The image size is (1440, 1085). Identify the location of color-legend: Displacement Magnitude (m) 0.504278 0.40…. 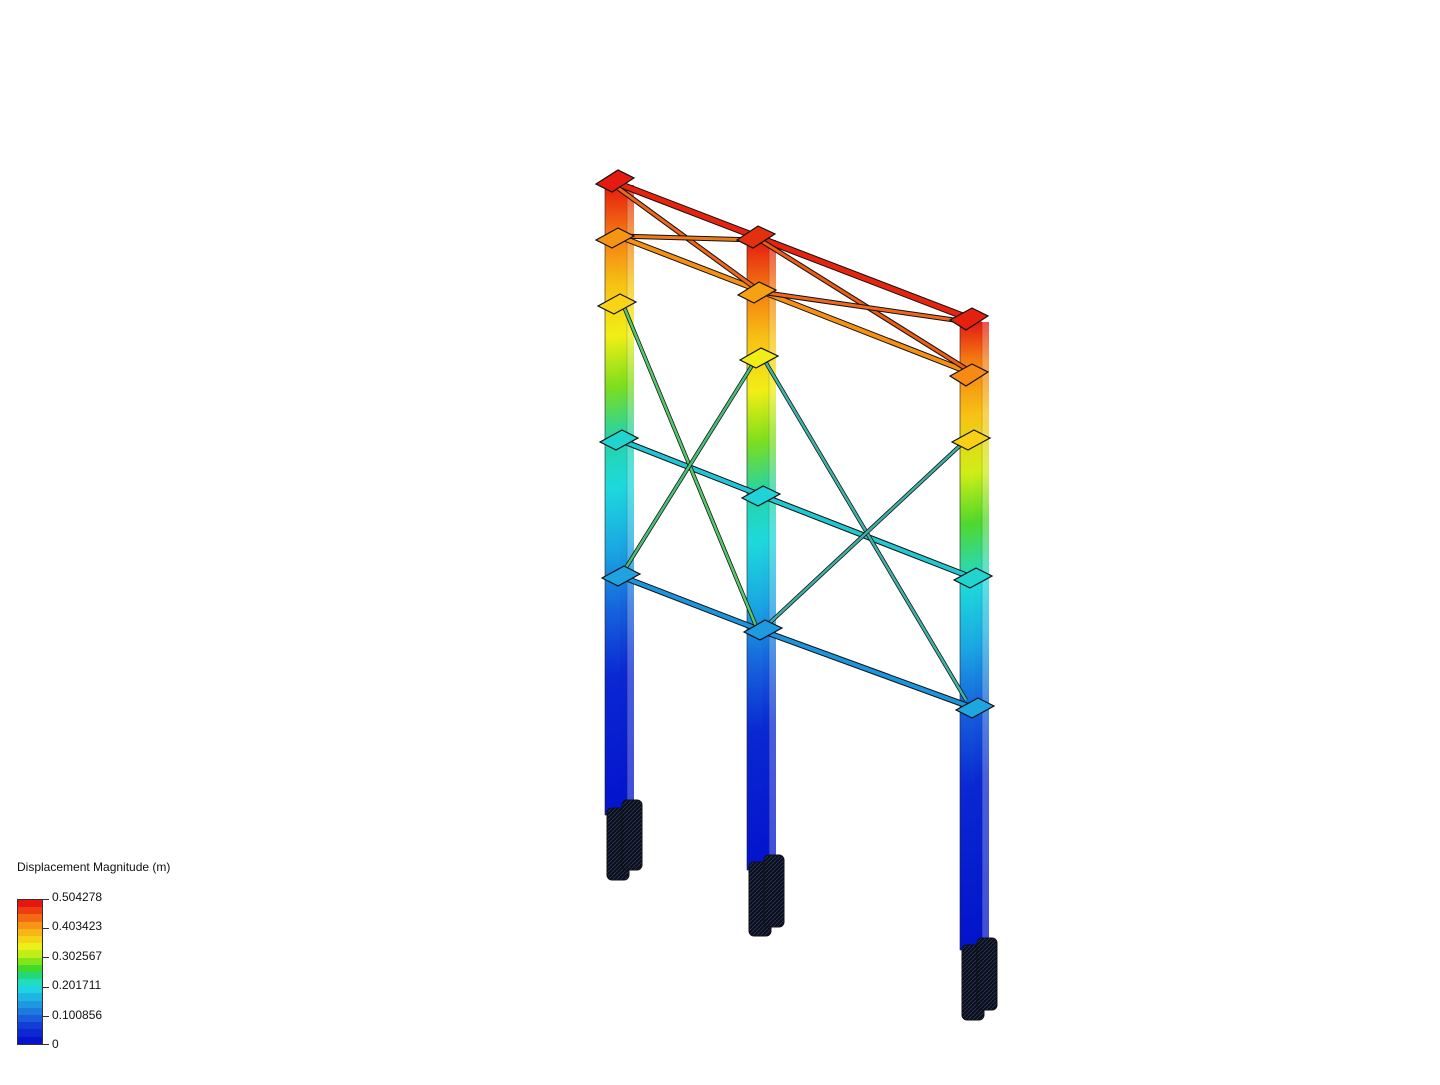
(130, 960).